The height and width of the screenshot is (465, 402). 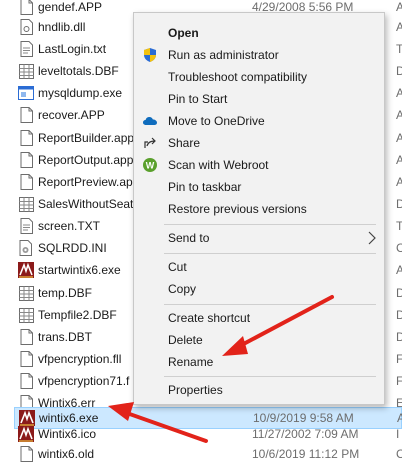 What do you see at coordinates (150, 121) in the screenshot?
I see `onedrive-cloud-icon` at bounding box center [150, 121].